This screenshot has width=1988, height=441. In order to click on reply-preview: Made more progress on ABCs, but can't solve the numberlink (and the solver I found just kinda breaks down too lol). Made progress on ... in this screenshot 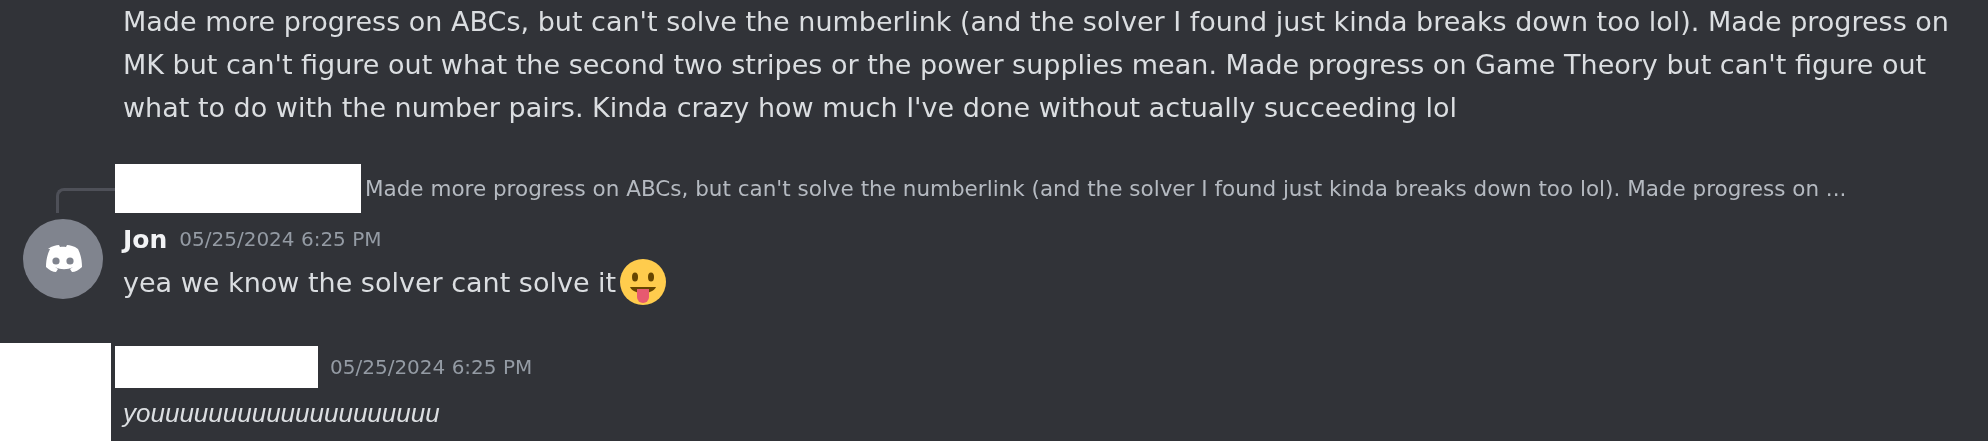, I will do `click(1106, 188)`.